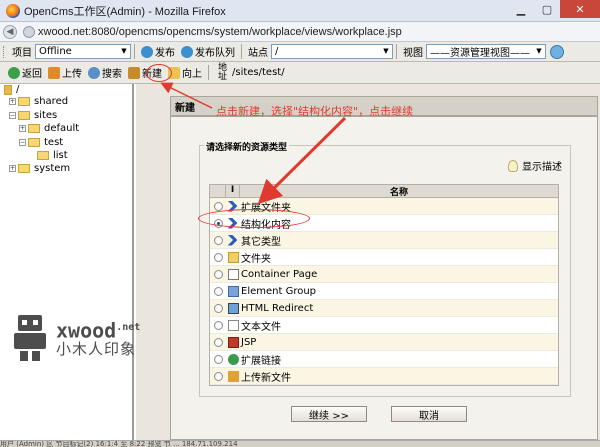  What do you see at coordinates (22, 53) in the screenshot?
I see `project-label: 项目` at bounding box center [22, 53].